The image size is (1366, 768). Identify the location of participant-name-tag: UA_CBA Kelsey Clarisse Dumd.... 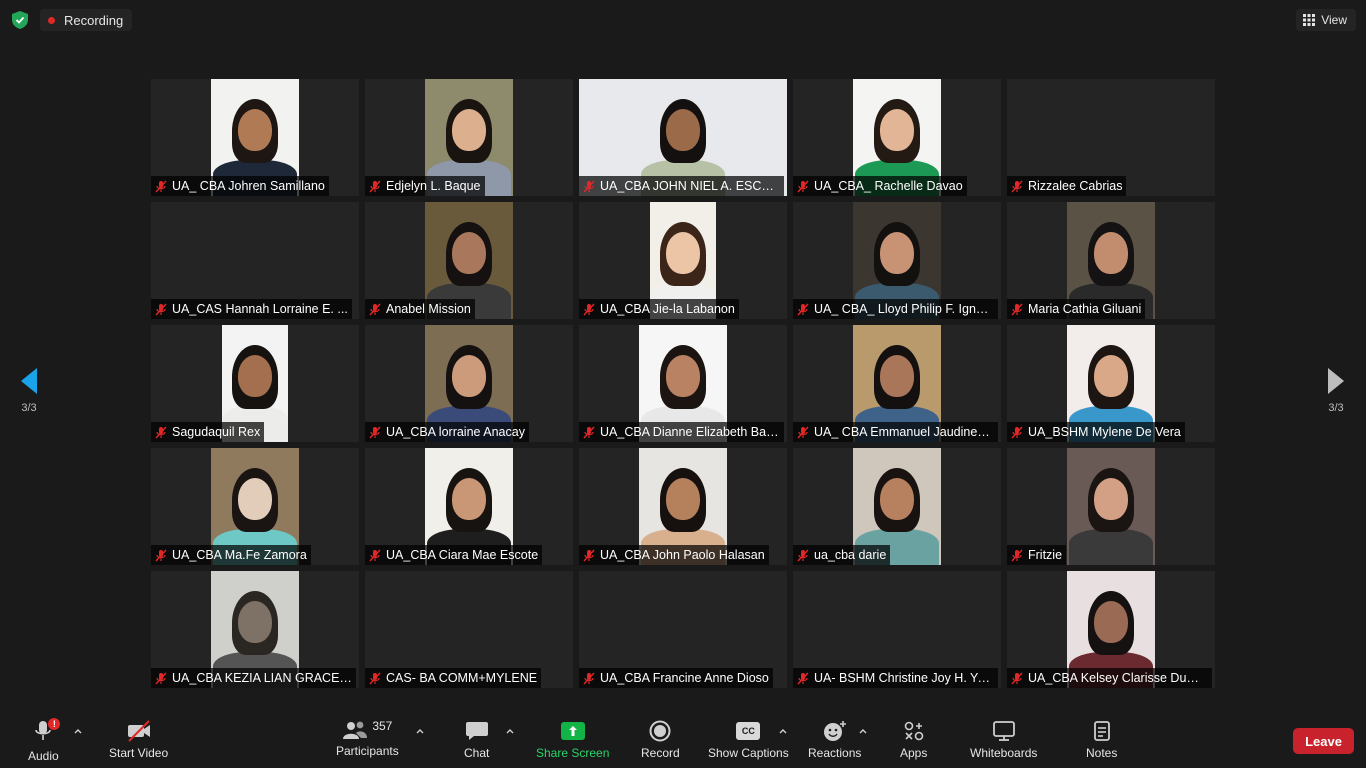
(1109, 678).